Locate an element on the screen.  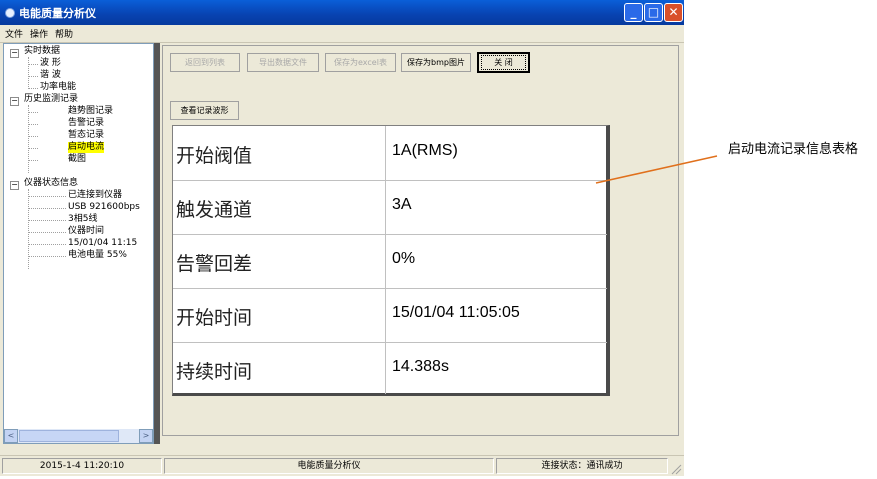
annotation-leader-line is located at coordinates (656, 169).